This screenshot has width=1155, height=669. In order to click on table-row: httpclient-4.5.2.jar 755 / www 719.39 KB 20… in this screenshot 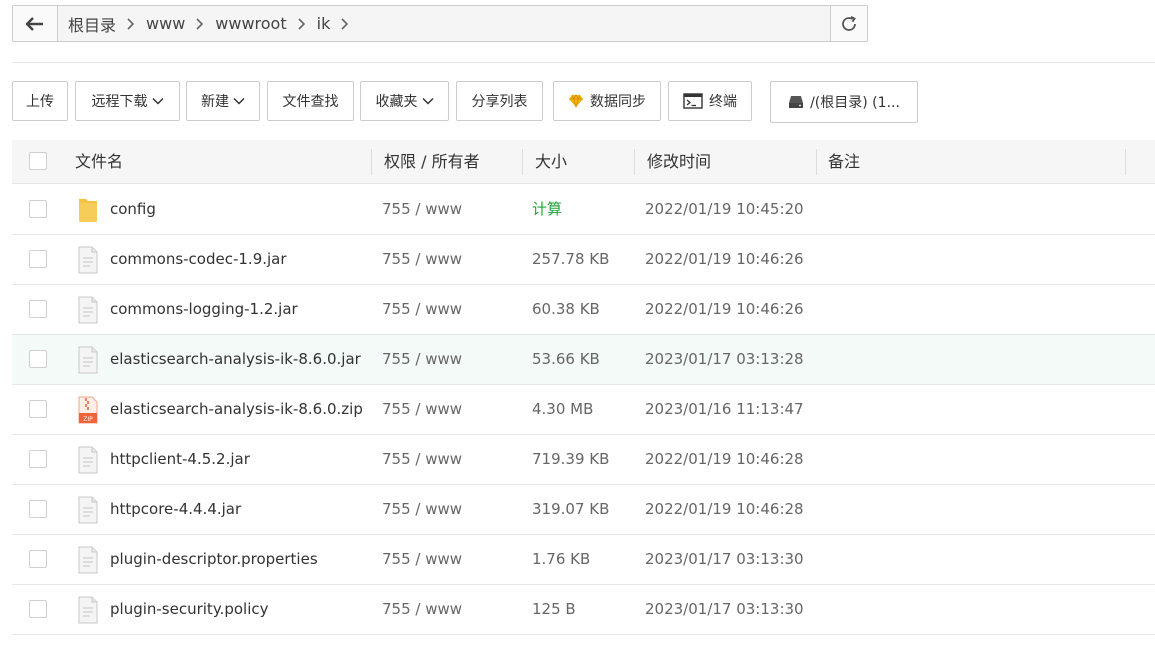, I will do `click(583, 460)`.